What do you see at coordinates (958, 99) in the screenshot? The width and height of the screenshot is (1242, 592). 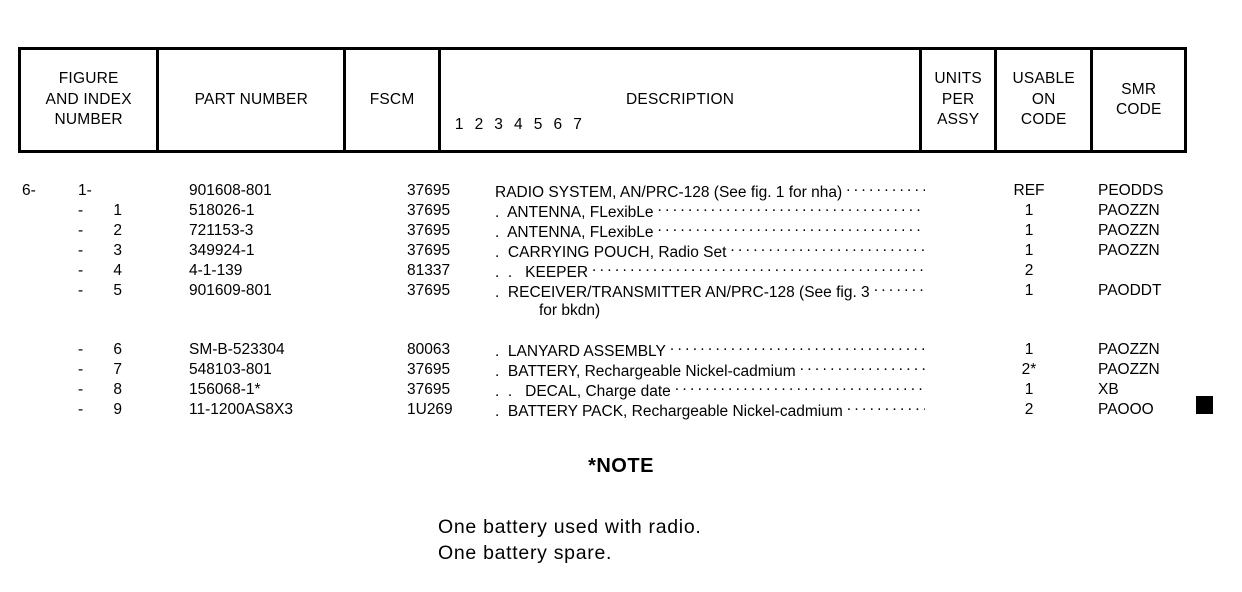 I see `units-header-line-2: PER` at bounding box center [958, 99].